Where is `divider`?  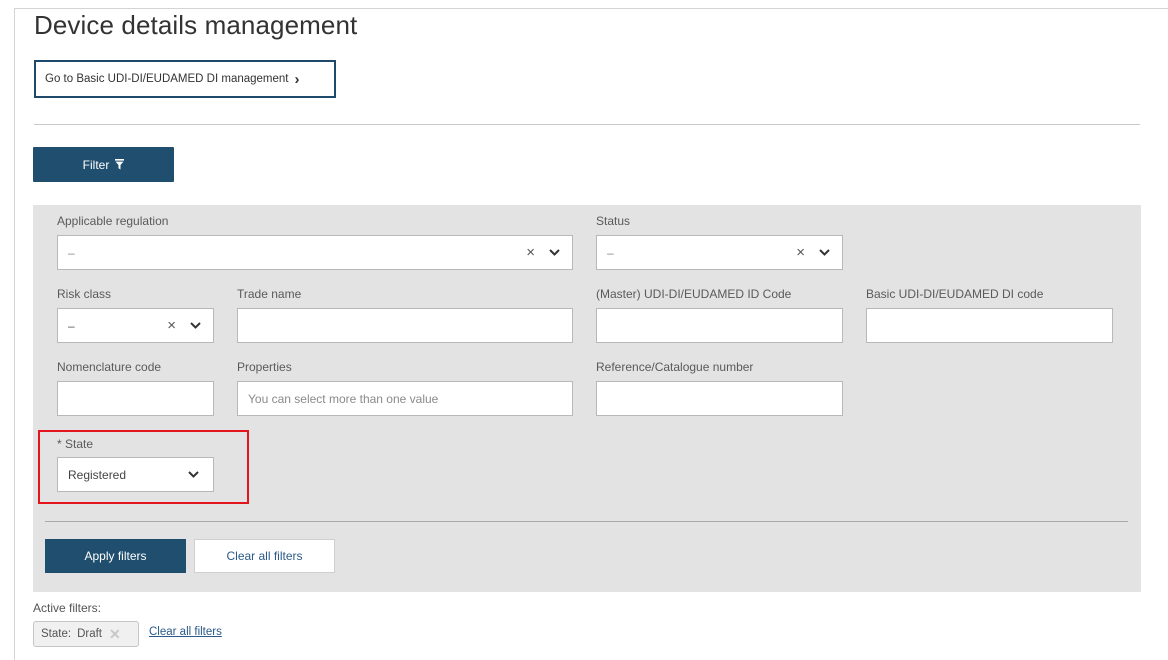
divider is located at coordinates (587, 124).